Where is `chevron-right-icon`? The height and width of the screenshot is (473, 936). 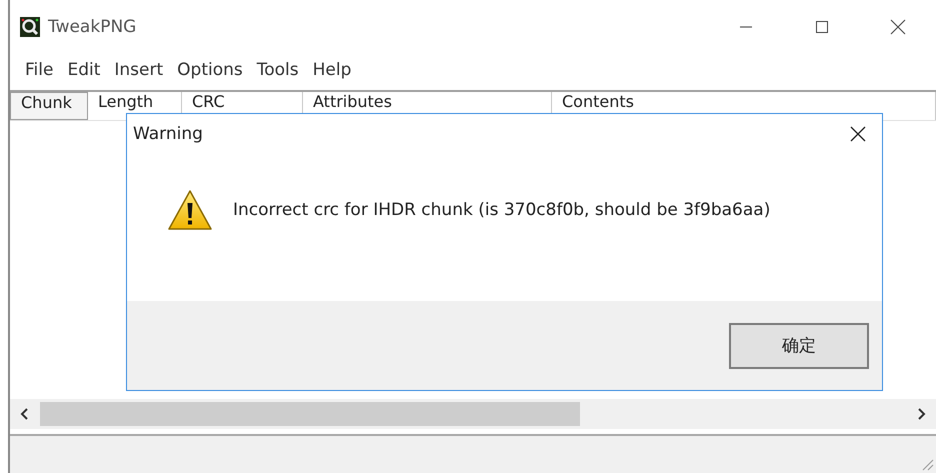
chevron-right-icon is located at coordinates (921, 414).